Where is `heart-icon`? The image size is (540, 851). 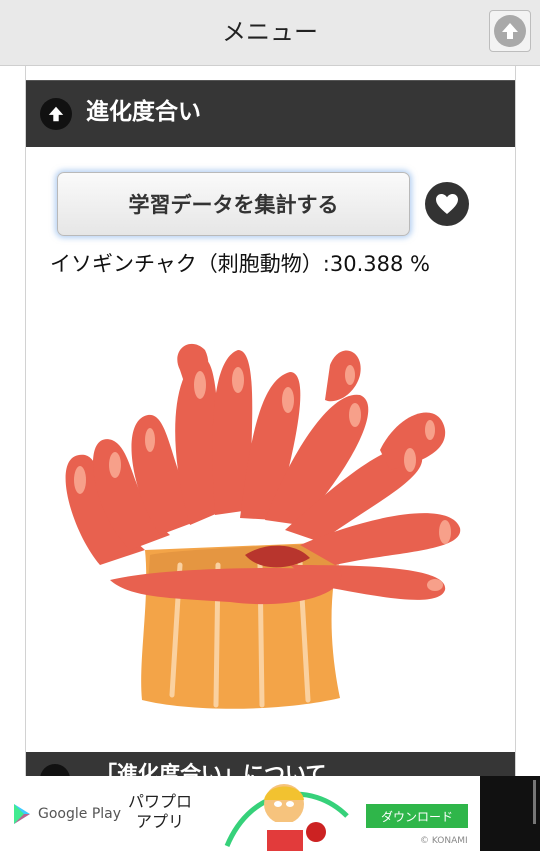 heart-icon is located at coordinates (447, 204).